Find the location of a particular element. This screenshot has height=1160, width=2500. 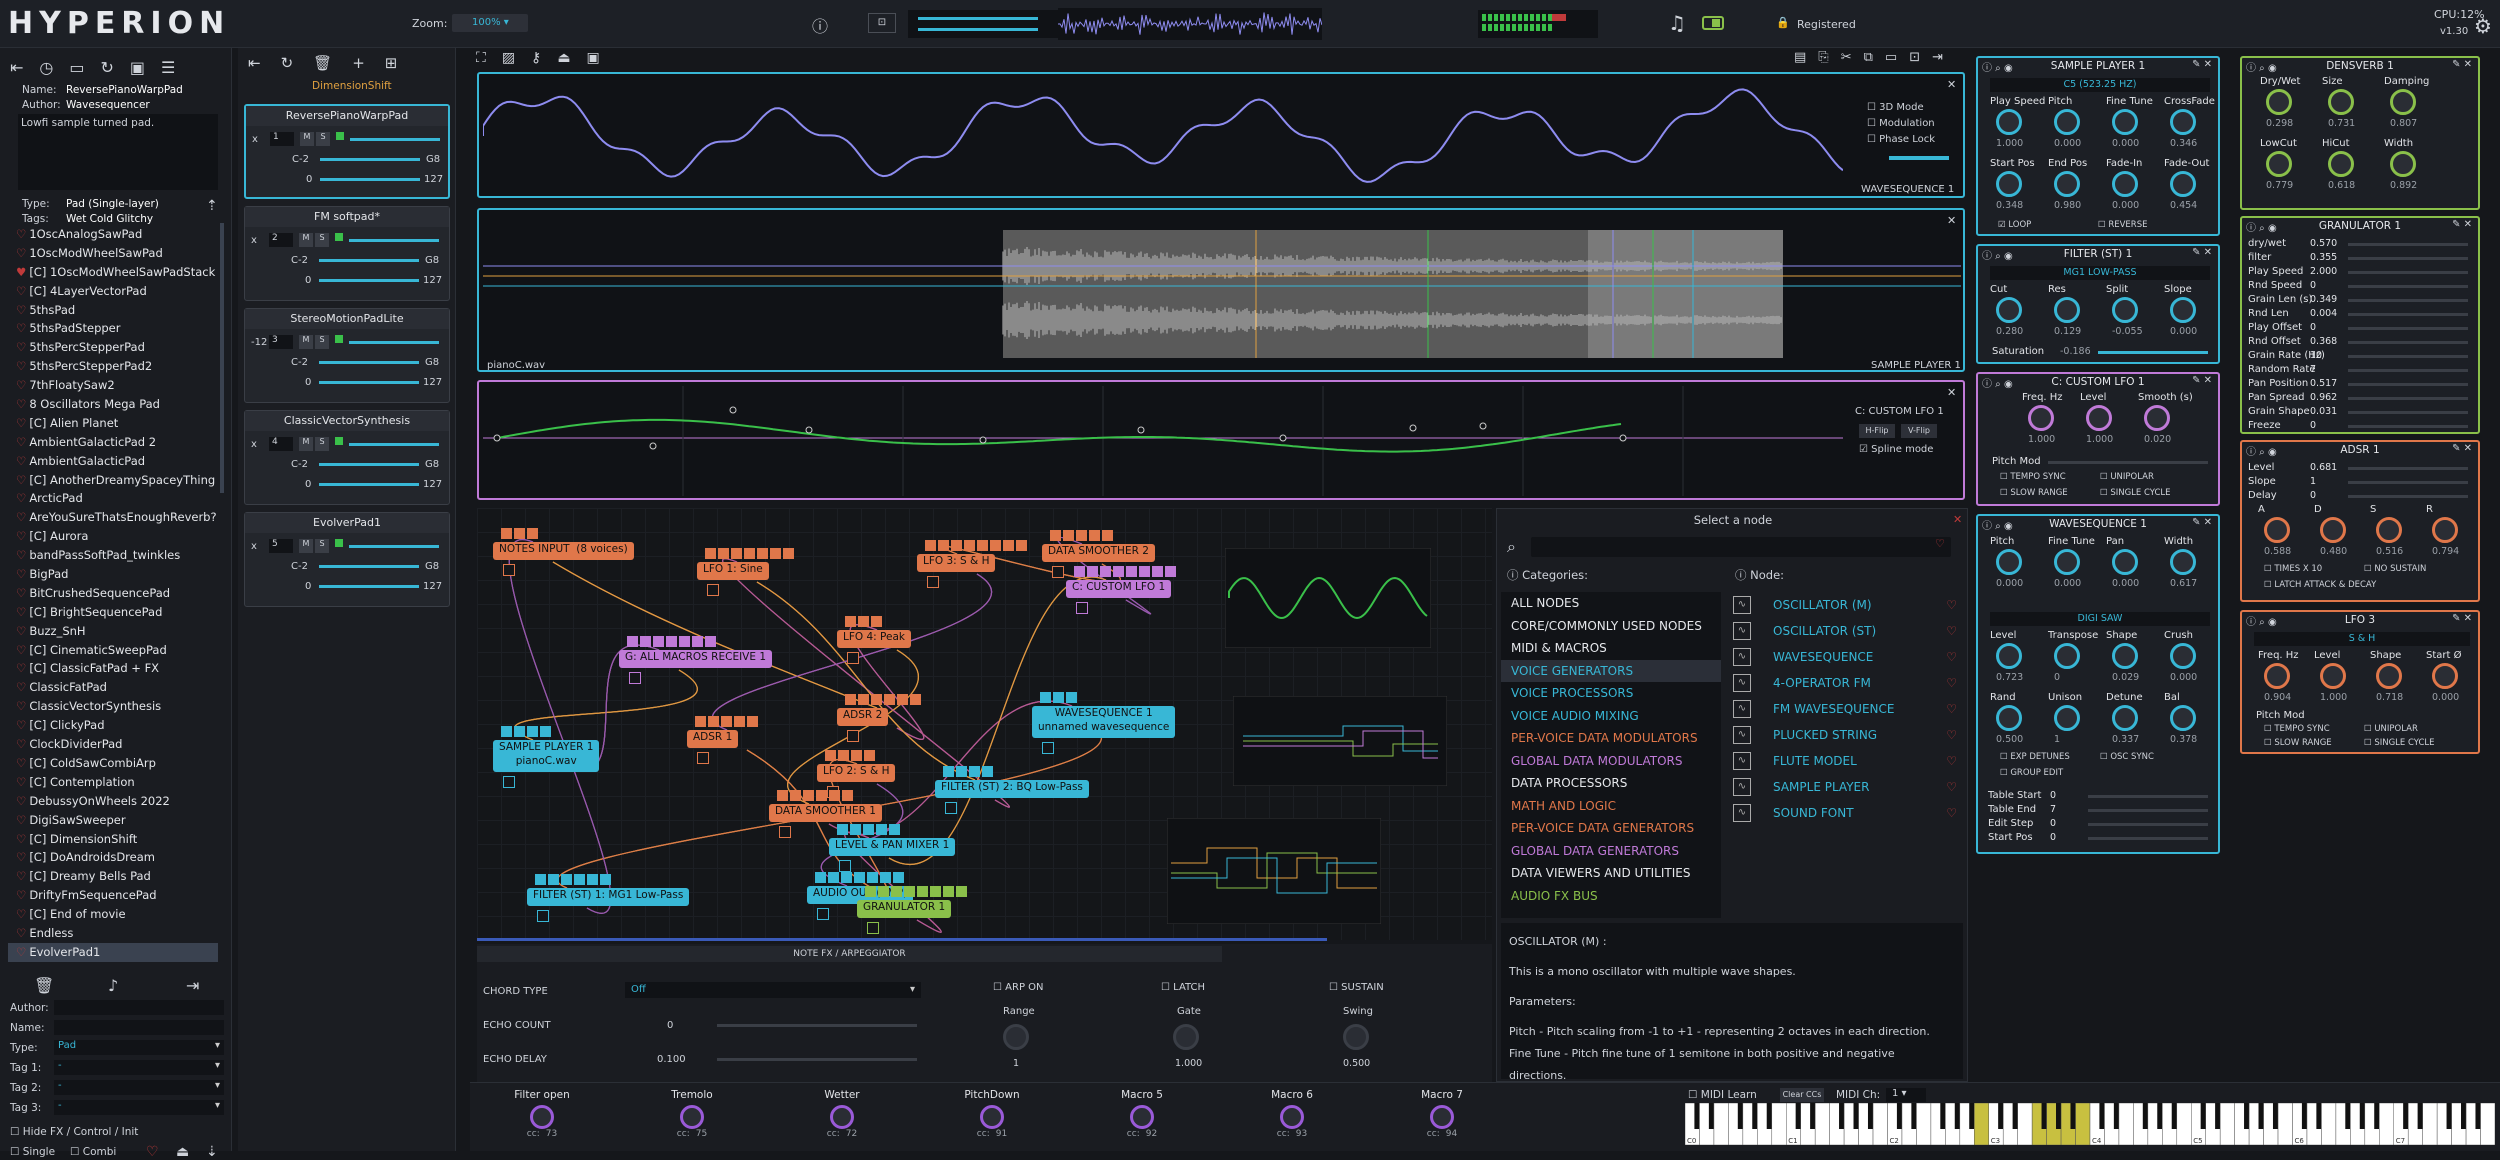

macro-control: Macro 5 cc: 92 is located at coordinates (1142, 1114).